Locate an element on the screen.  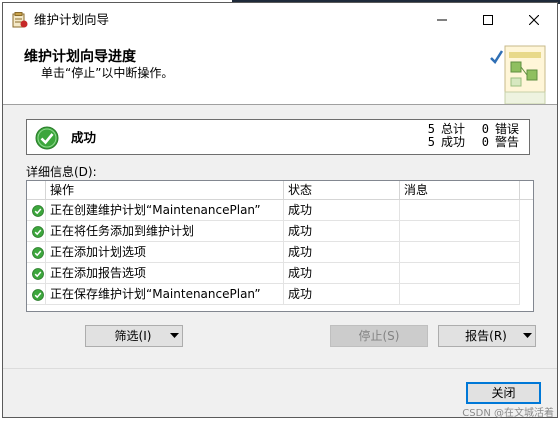
header-filler is located at coordinates (526, 190).